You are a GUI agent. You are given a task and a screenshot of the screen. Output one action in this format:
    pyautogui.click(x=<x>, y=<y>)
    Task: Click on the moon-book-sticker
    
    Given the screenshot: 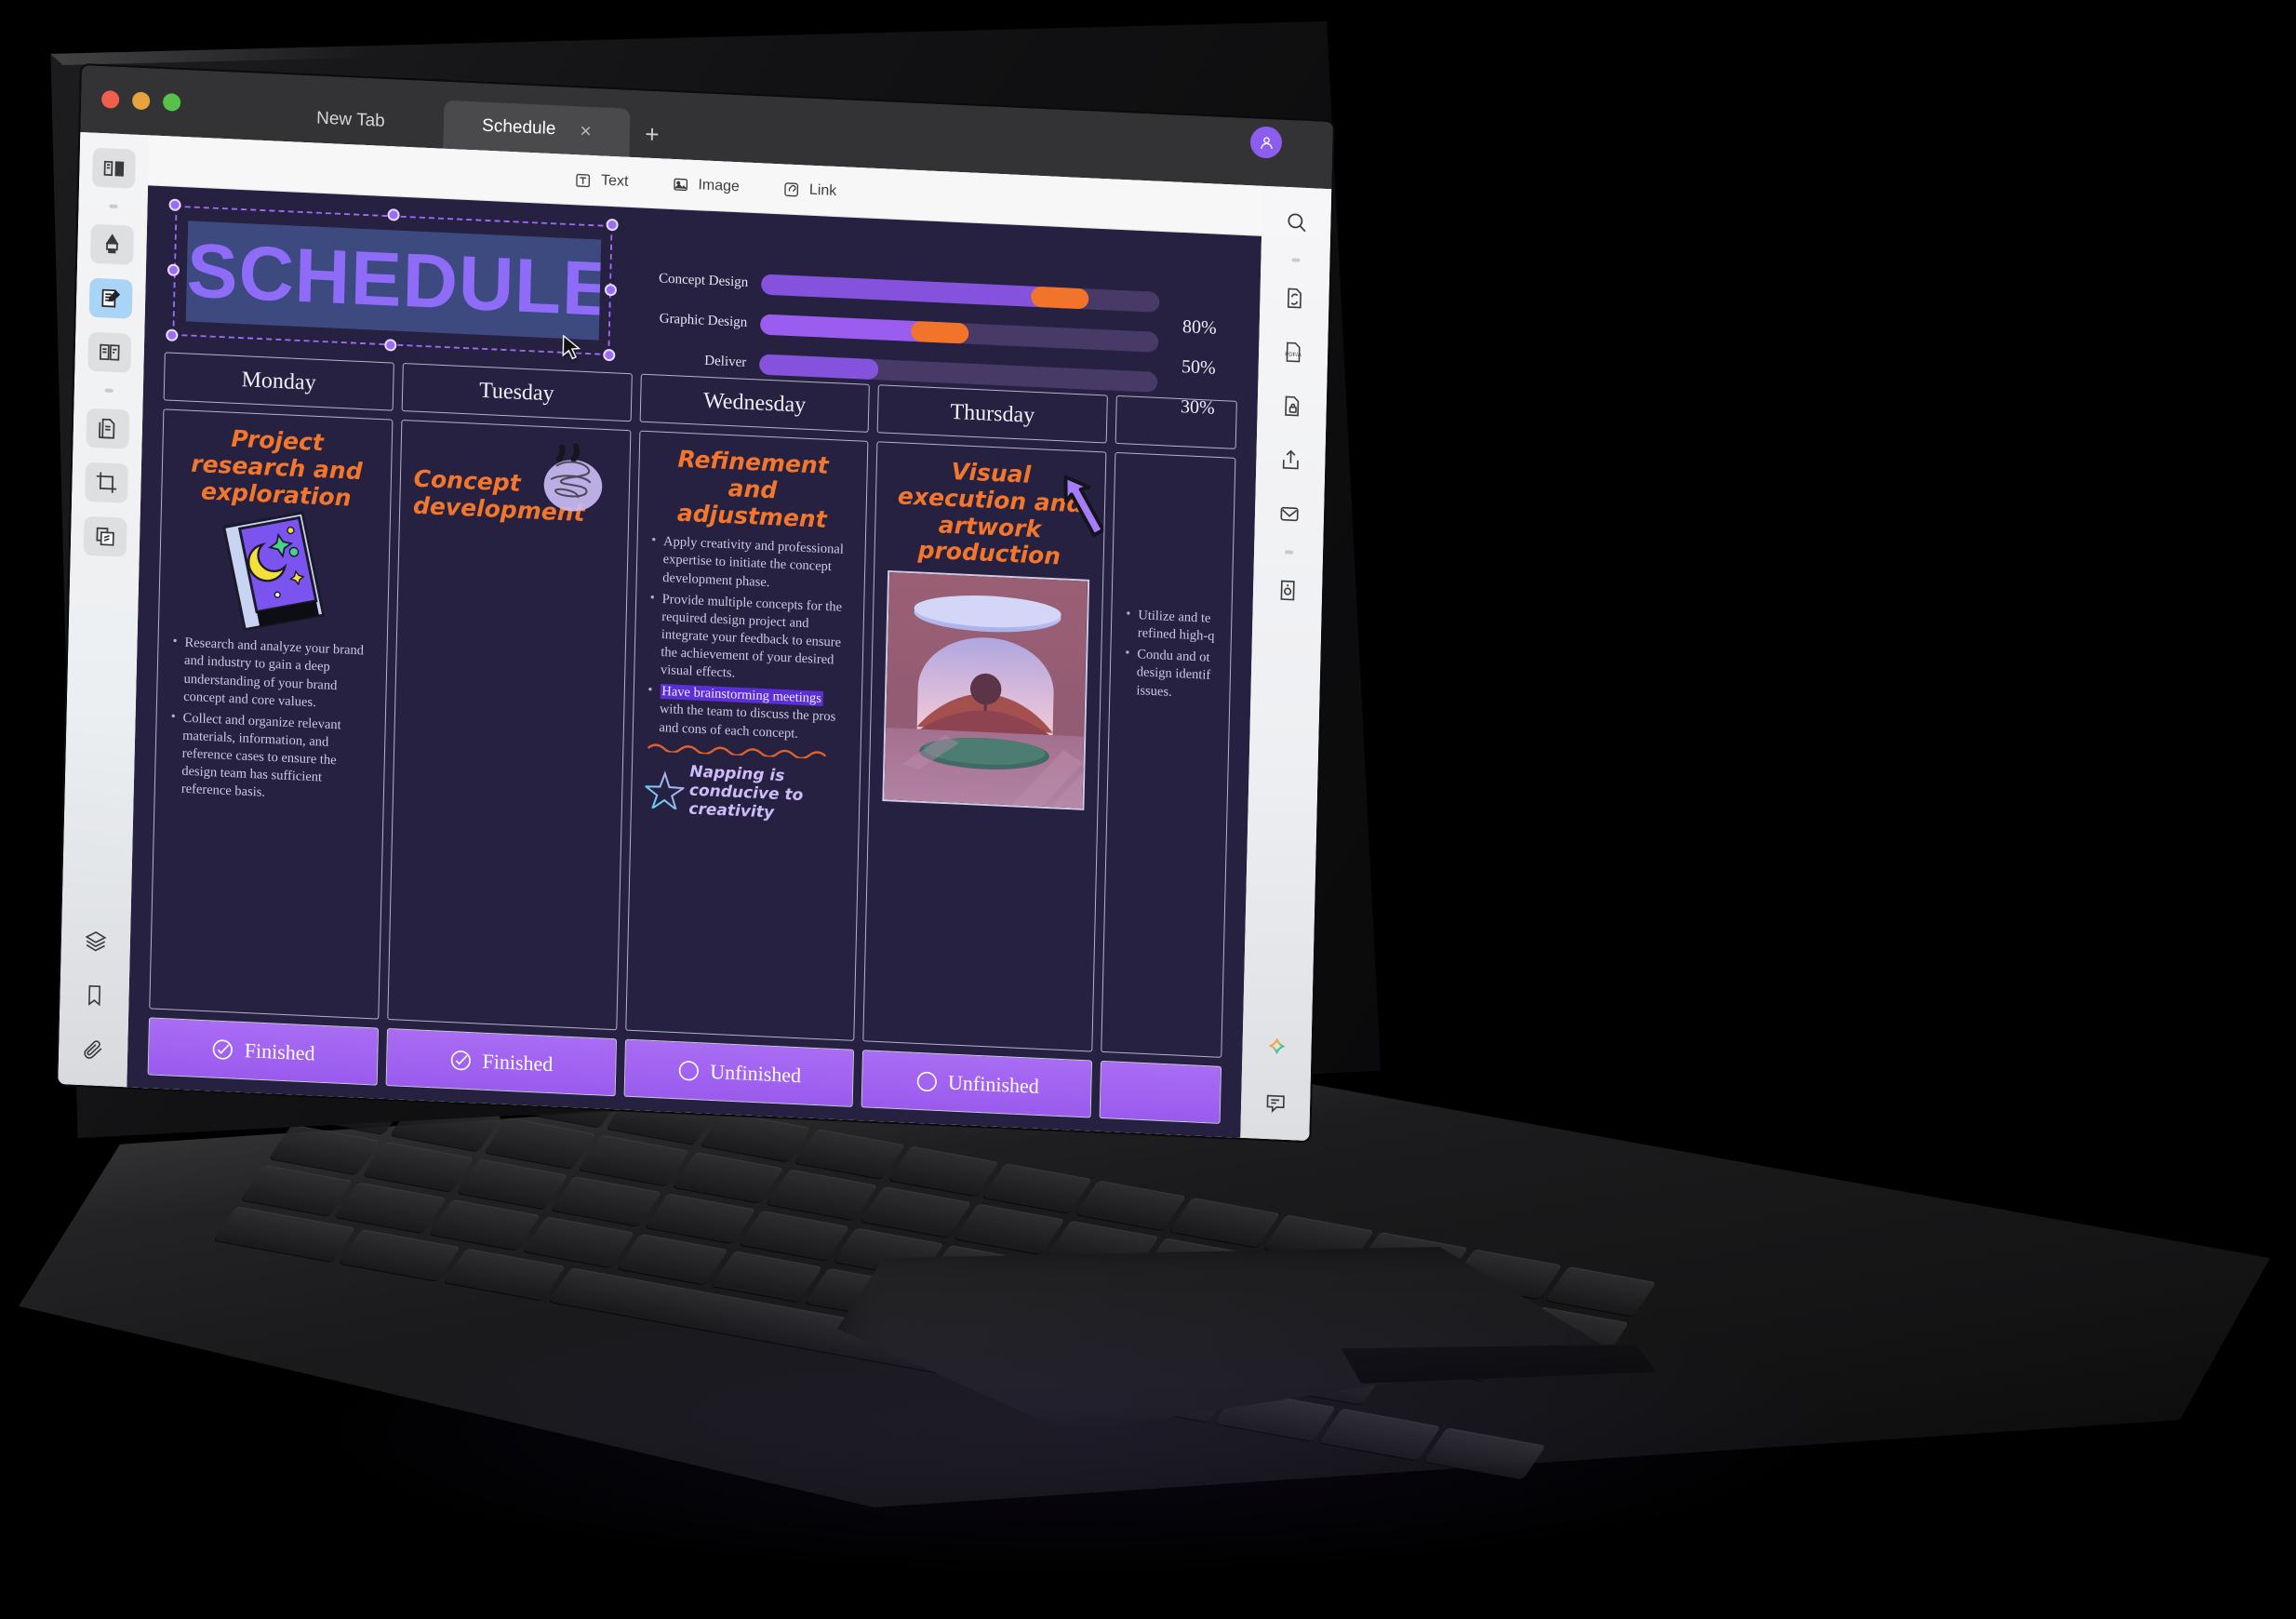 What is the action you would take?
    pyautogui.click(x=274, y=571)
    